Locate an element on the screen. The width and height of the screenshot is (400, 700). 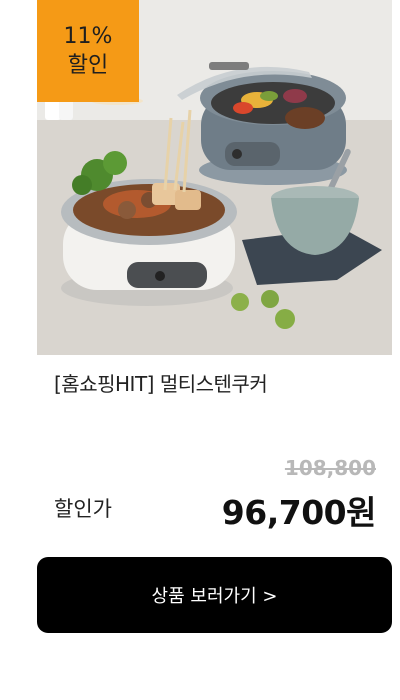
view-product-button: 상품 보러가기 > is located at coordinates (214, 595).